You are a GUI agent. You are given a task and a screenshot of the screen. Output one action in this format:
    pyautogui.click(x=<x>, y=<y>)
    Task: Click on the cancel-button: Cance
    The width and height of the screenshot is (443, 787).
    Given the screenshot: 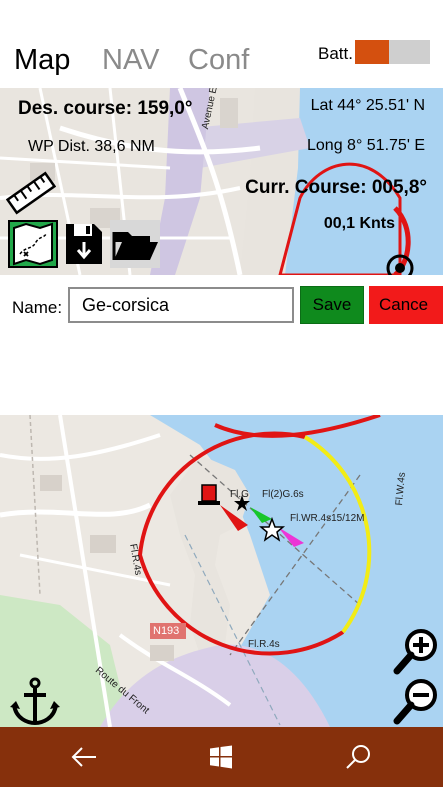 What is the action you would take?
    pyautogui.click(x=406, y=305)
    